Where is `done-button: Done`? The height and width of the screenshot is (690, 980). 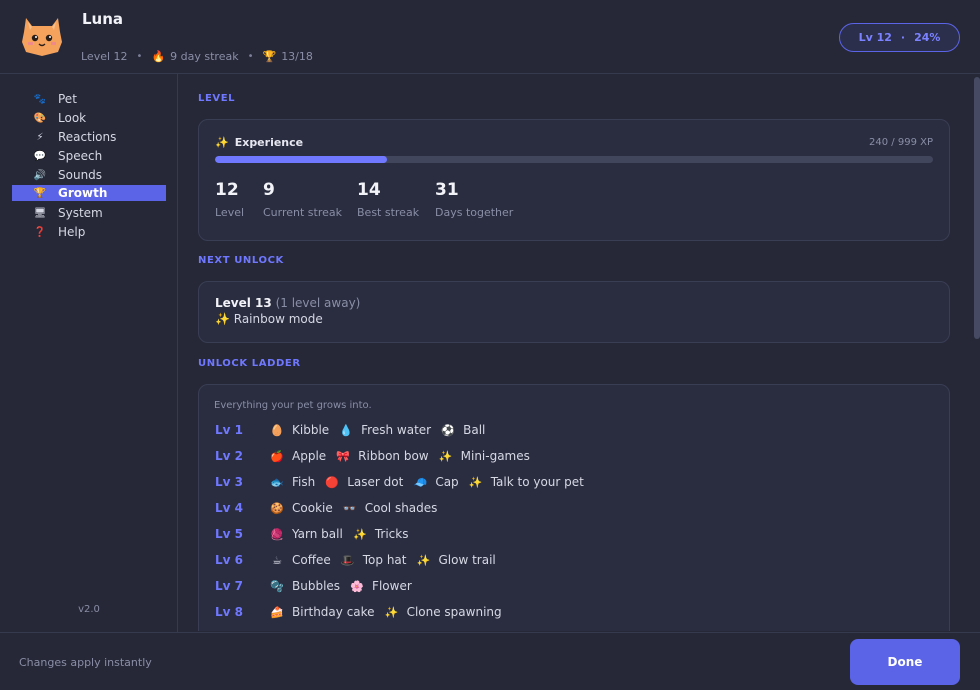
done-button: Done is located at coordinates (905, 662).